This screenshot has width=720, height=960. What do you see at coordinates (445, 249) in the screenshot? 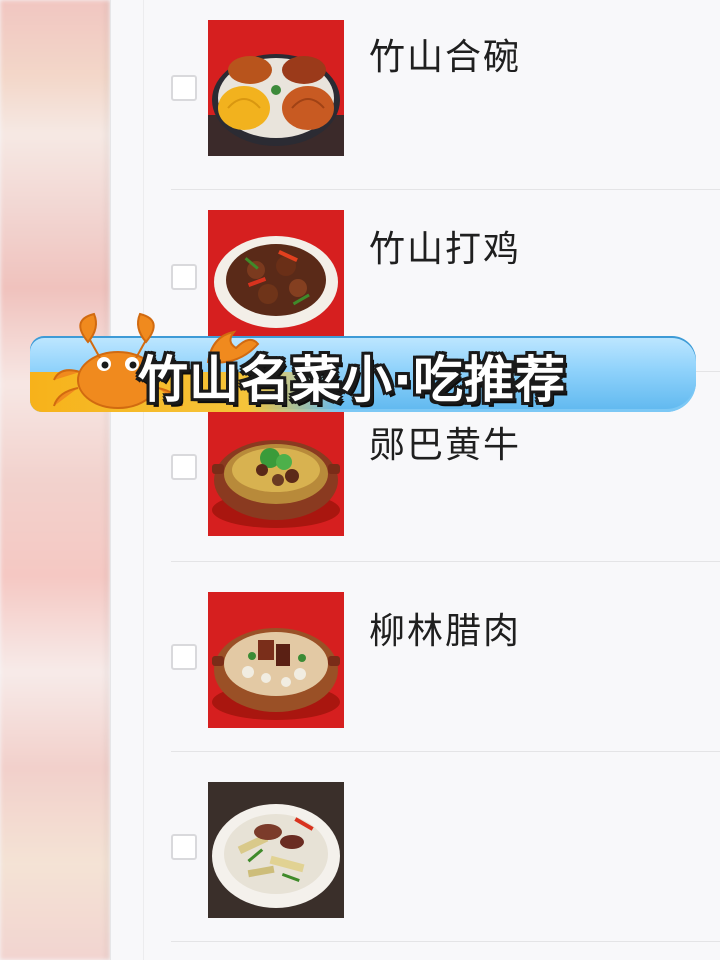
I see `dish-name: 竹山打鸡` at bounding box center [445, 249].